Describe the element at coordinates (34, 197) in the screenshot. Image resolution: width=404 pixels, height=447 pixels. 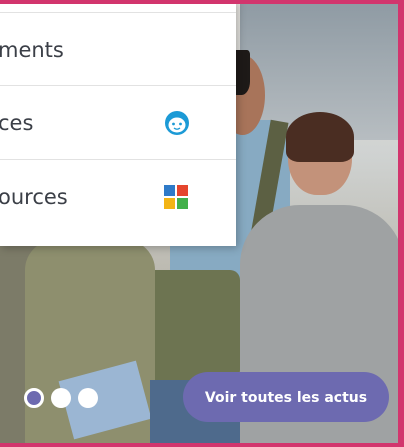
I see `menu-item-label: ources` at that location.